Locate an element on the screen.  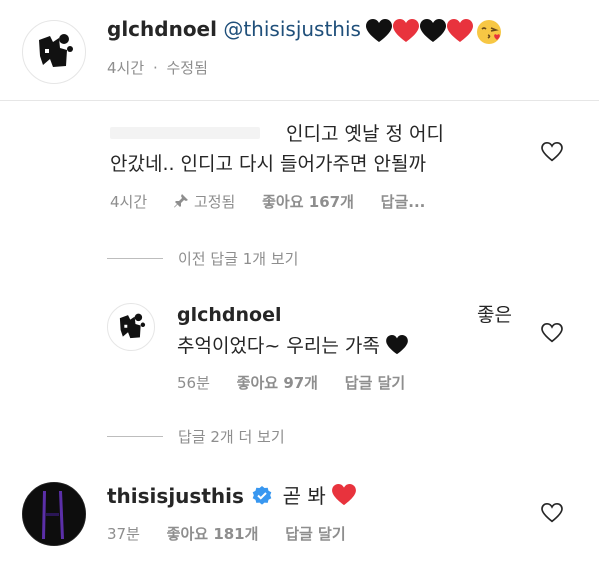
view-prev-line is located at coordinates (135, 258).